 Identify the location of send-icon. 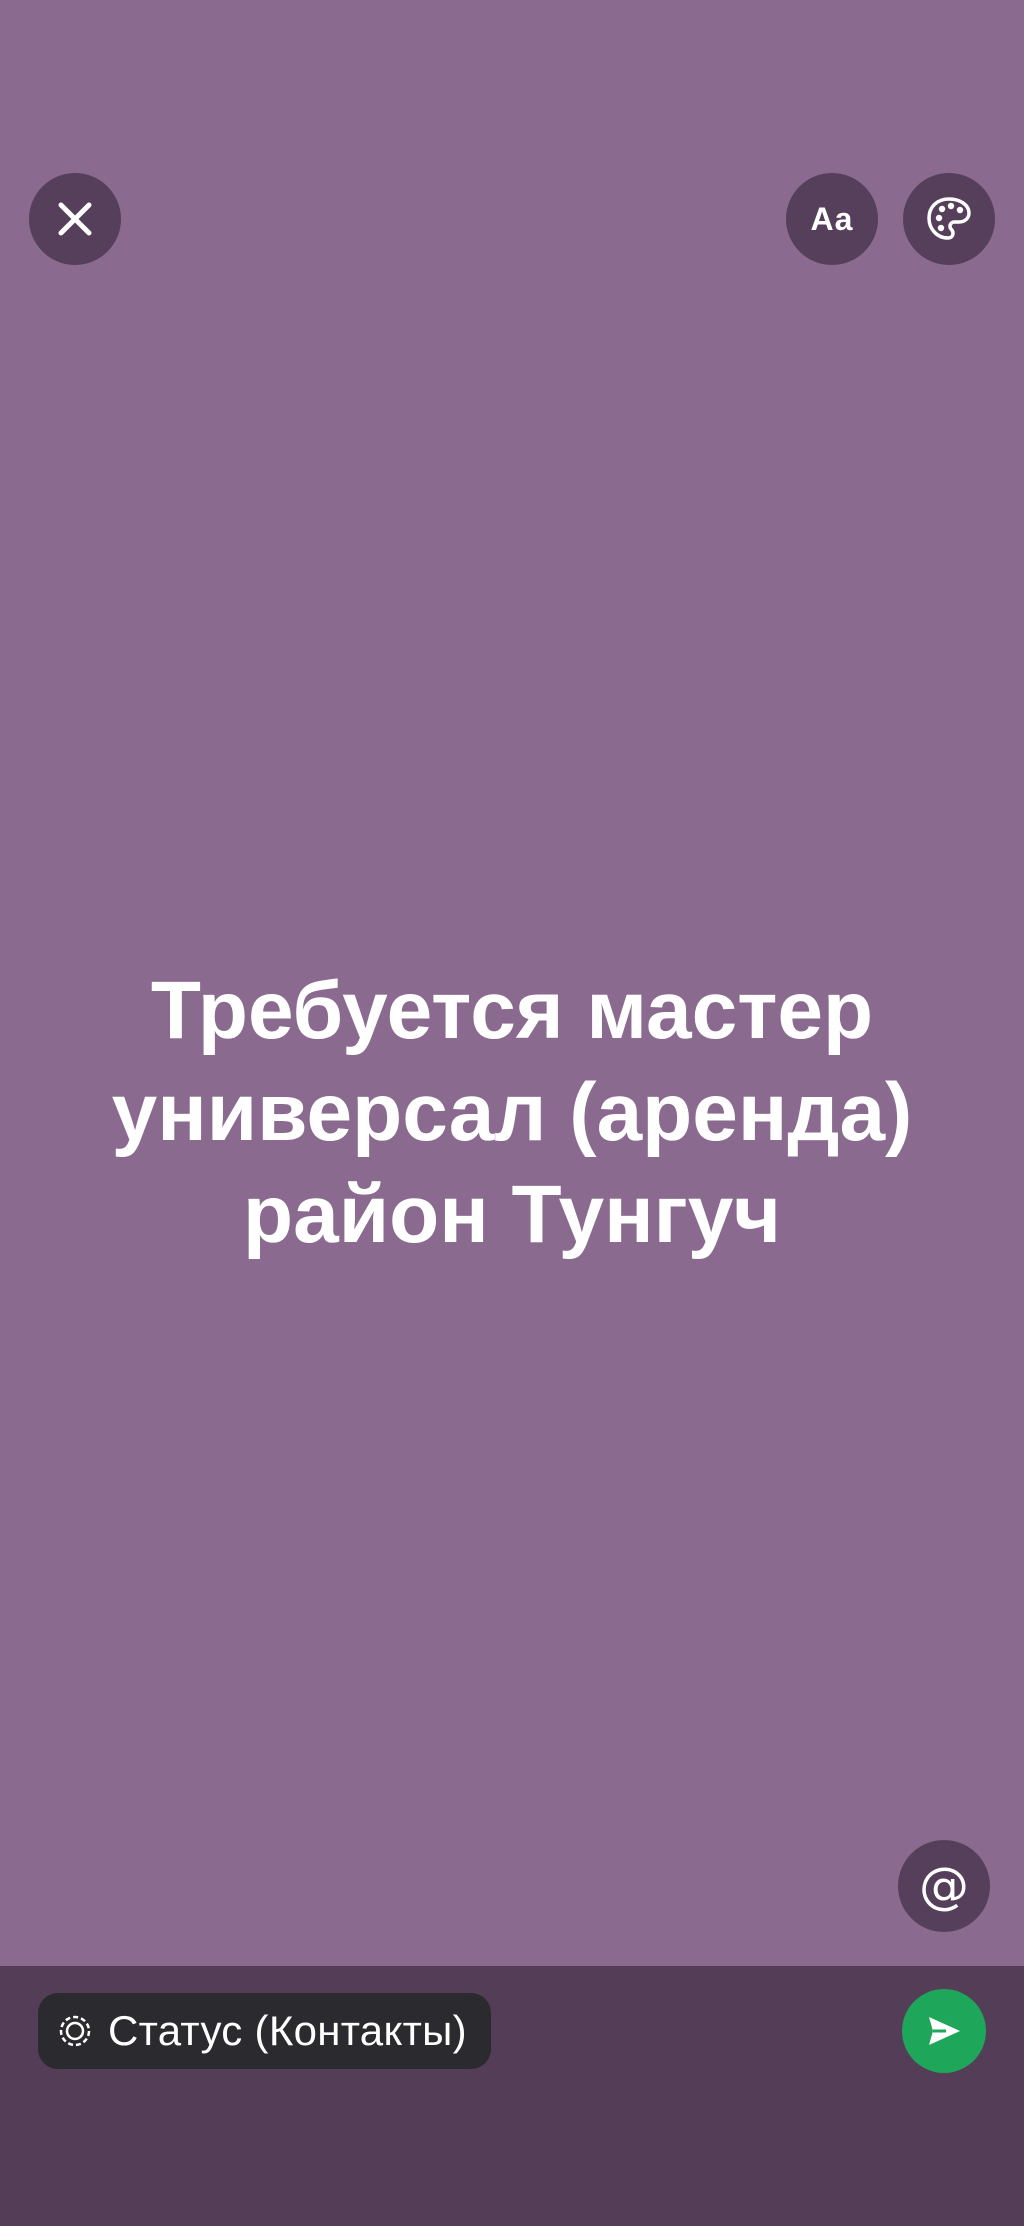
(944, 2031).